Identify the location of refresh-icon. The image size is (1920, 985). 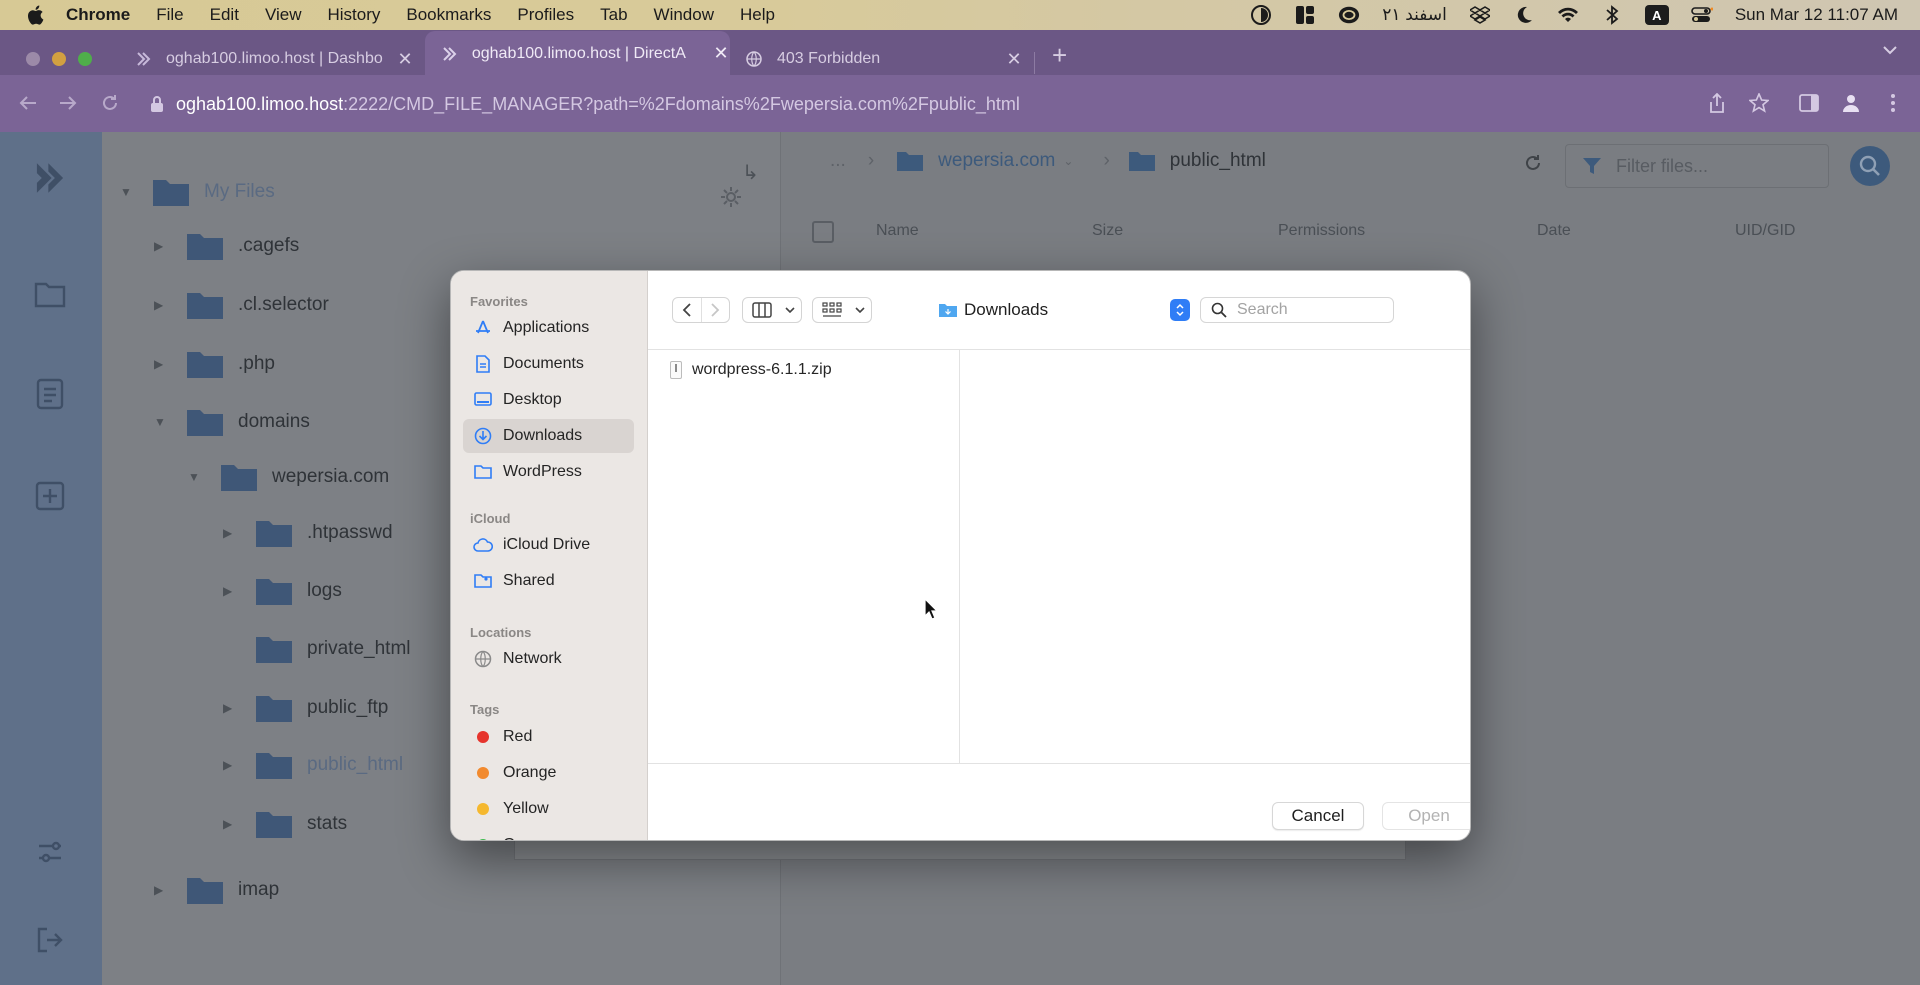
(1533, 165).